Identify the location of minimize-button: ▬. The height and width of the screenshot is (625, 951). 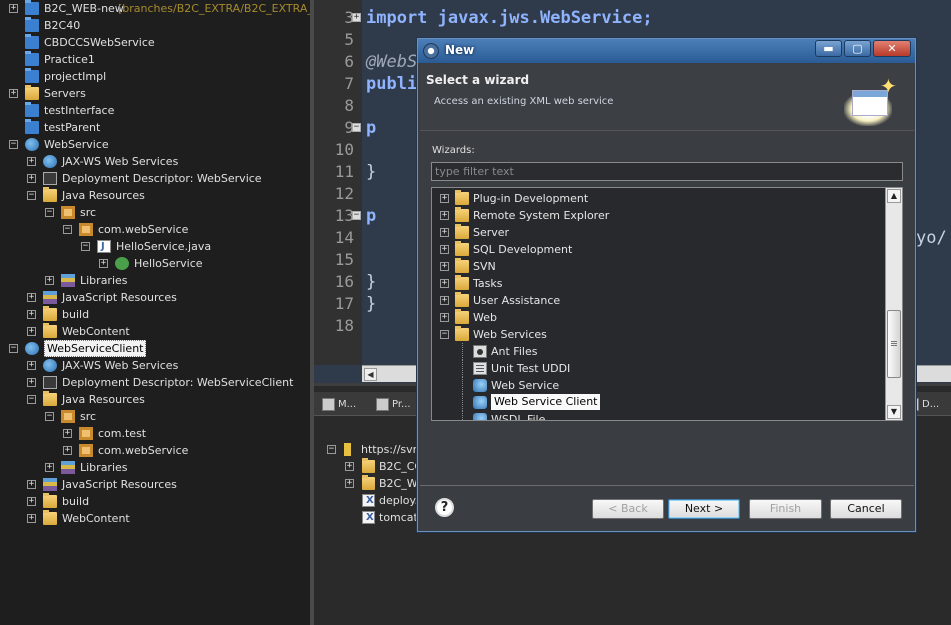
(828, 48).